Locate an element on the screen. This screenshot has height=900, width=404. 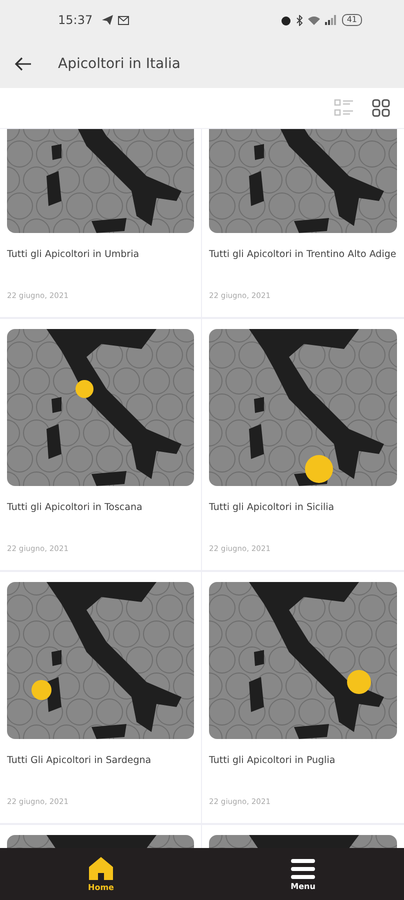
grid-icon is located at coordinates (381, 108).